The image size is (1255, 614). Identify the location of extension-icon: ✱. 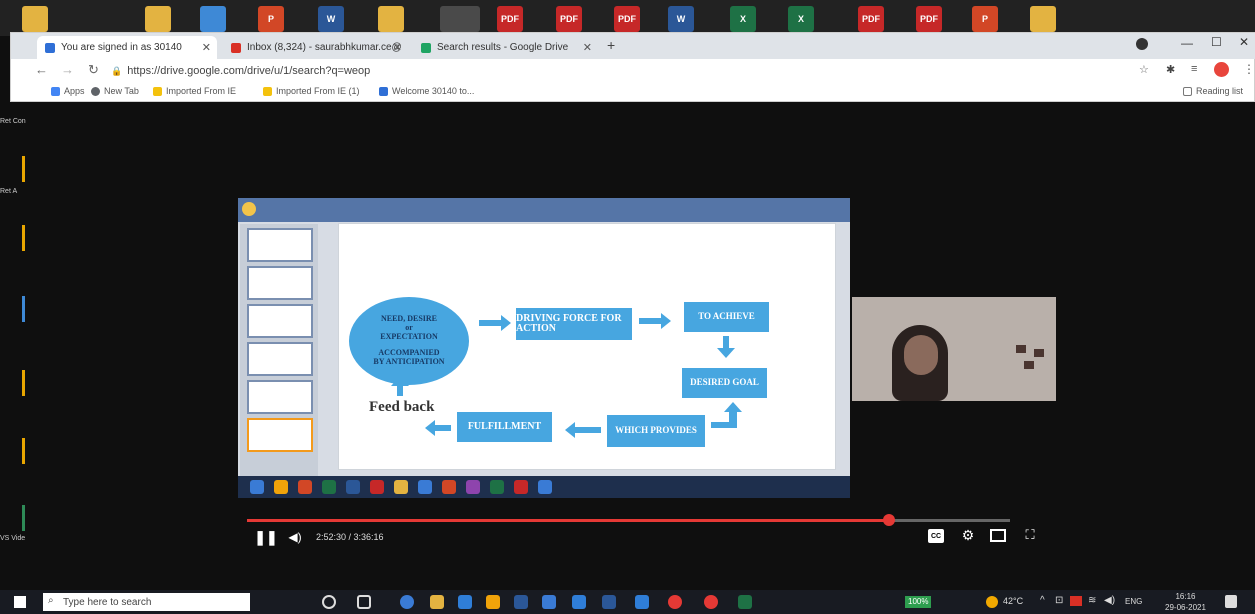
(1170, 69).